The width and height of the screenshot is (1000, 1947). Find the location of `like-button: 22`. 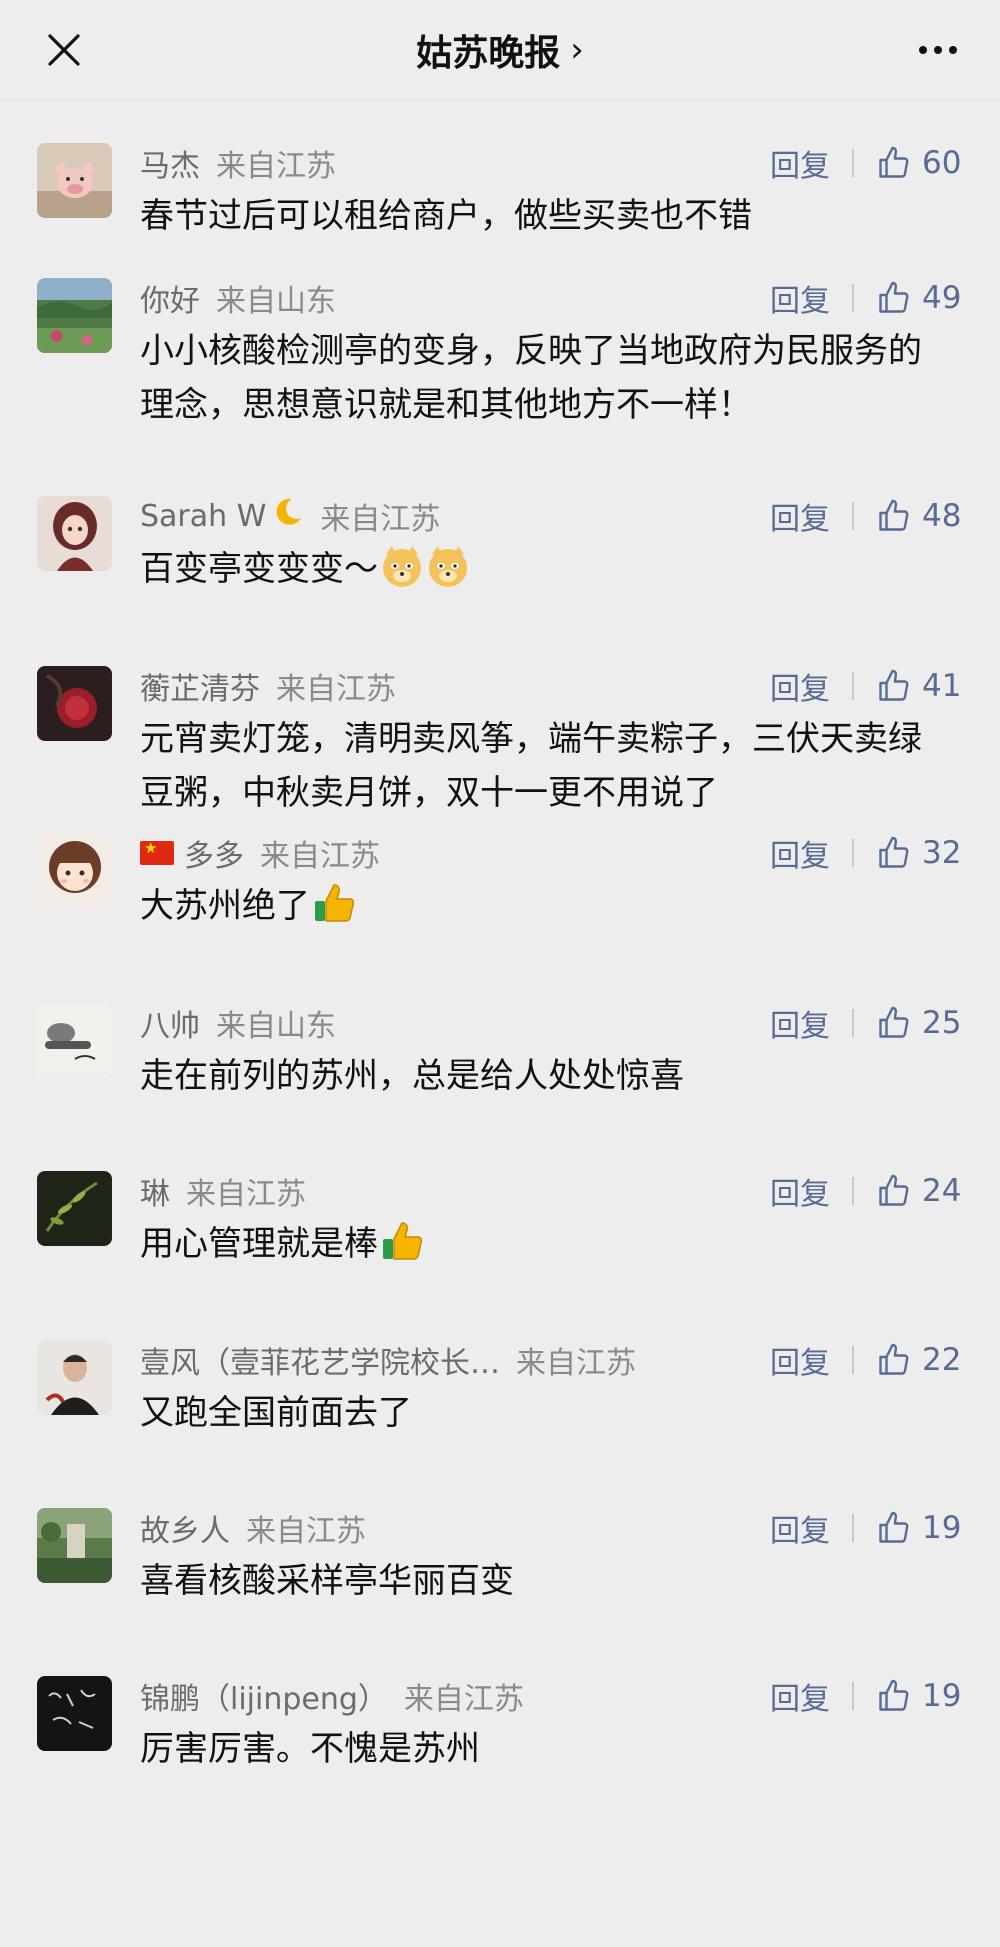

like-button: 22 is located at coordinates (923, 1360).